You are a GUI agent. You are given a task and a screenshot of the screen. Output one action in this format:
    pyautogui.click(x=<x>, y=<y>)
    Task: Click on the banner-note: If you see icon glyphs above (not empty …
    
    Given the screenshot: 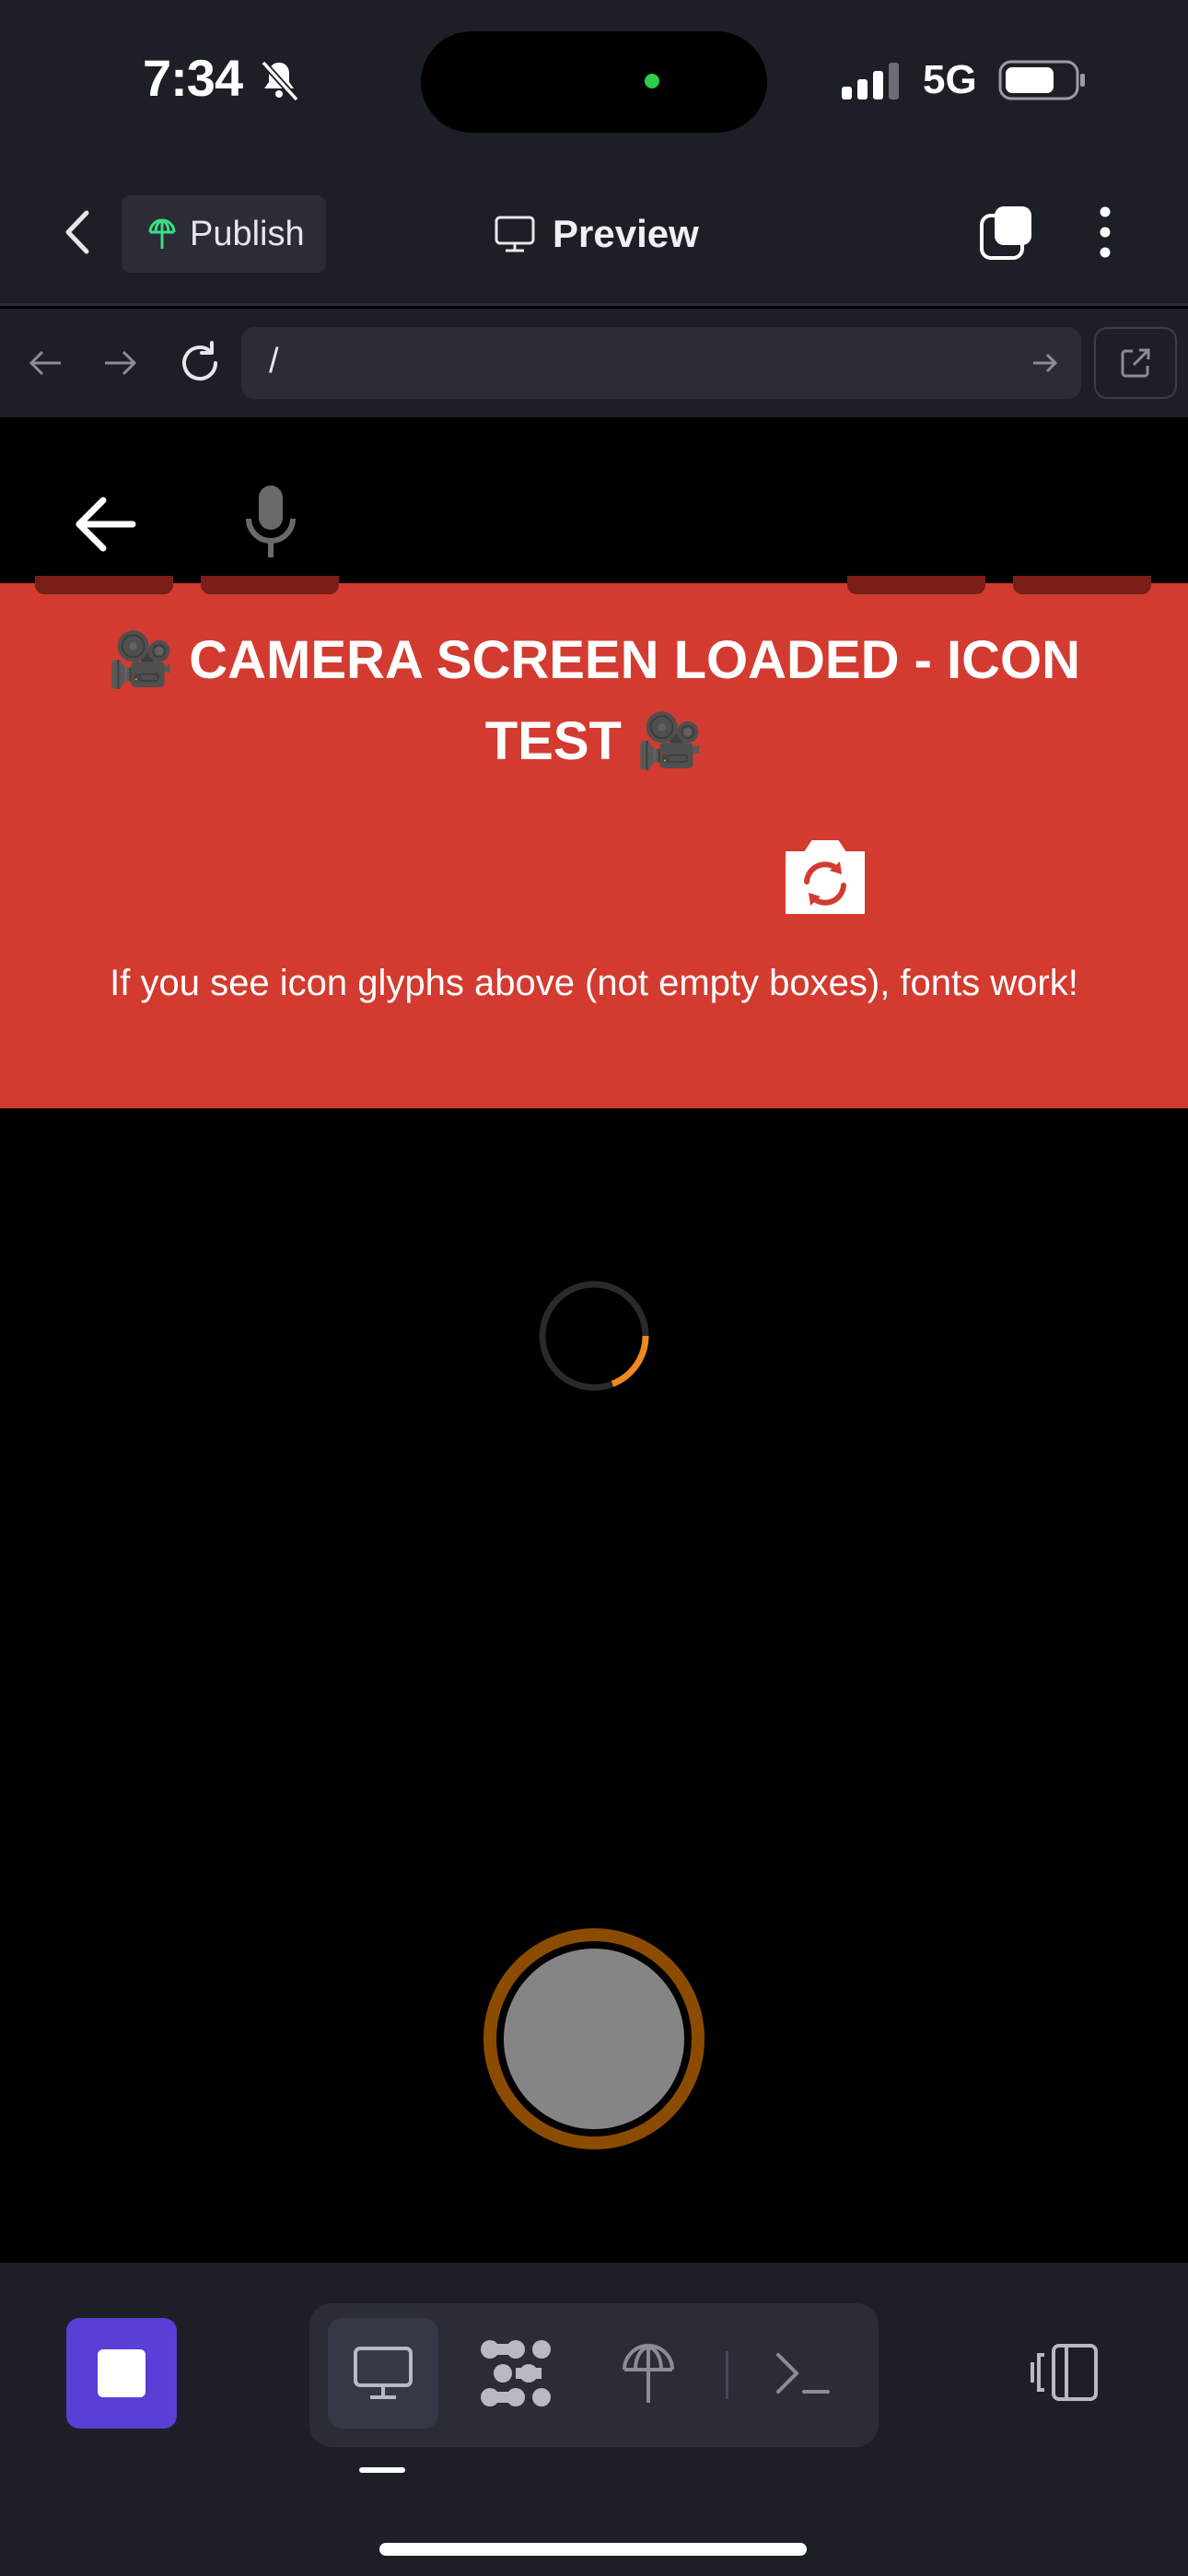 What is the action you would take?
    pyautogui.click(x=594, y=983)
    